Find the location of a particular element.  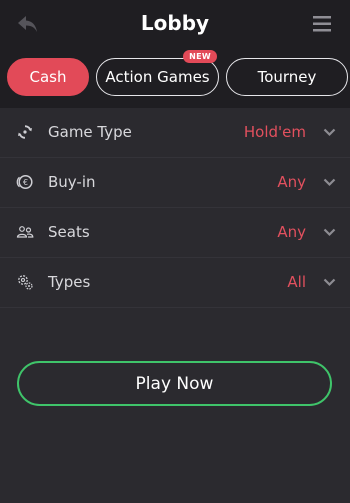

top-bar: Lobby is located at coordinates (175, 24).